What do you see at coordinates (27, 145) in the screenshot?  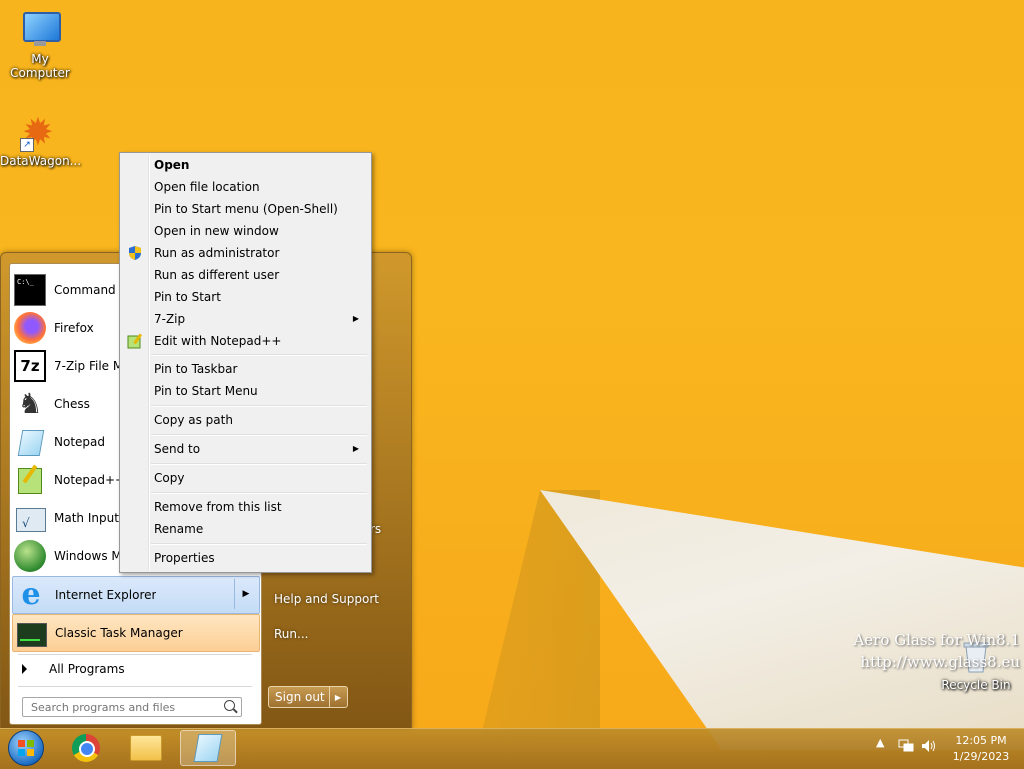 I see `shortcut-arrow-icon: ↗` at bounding box center [27, 145].